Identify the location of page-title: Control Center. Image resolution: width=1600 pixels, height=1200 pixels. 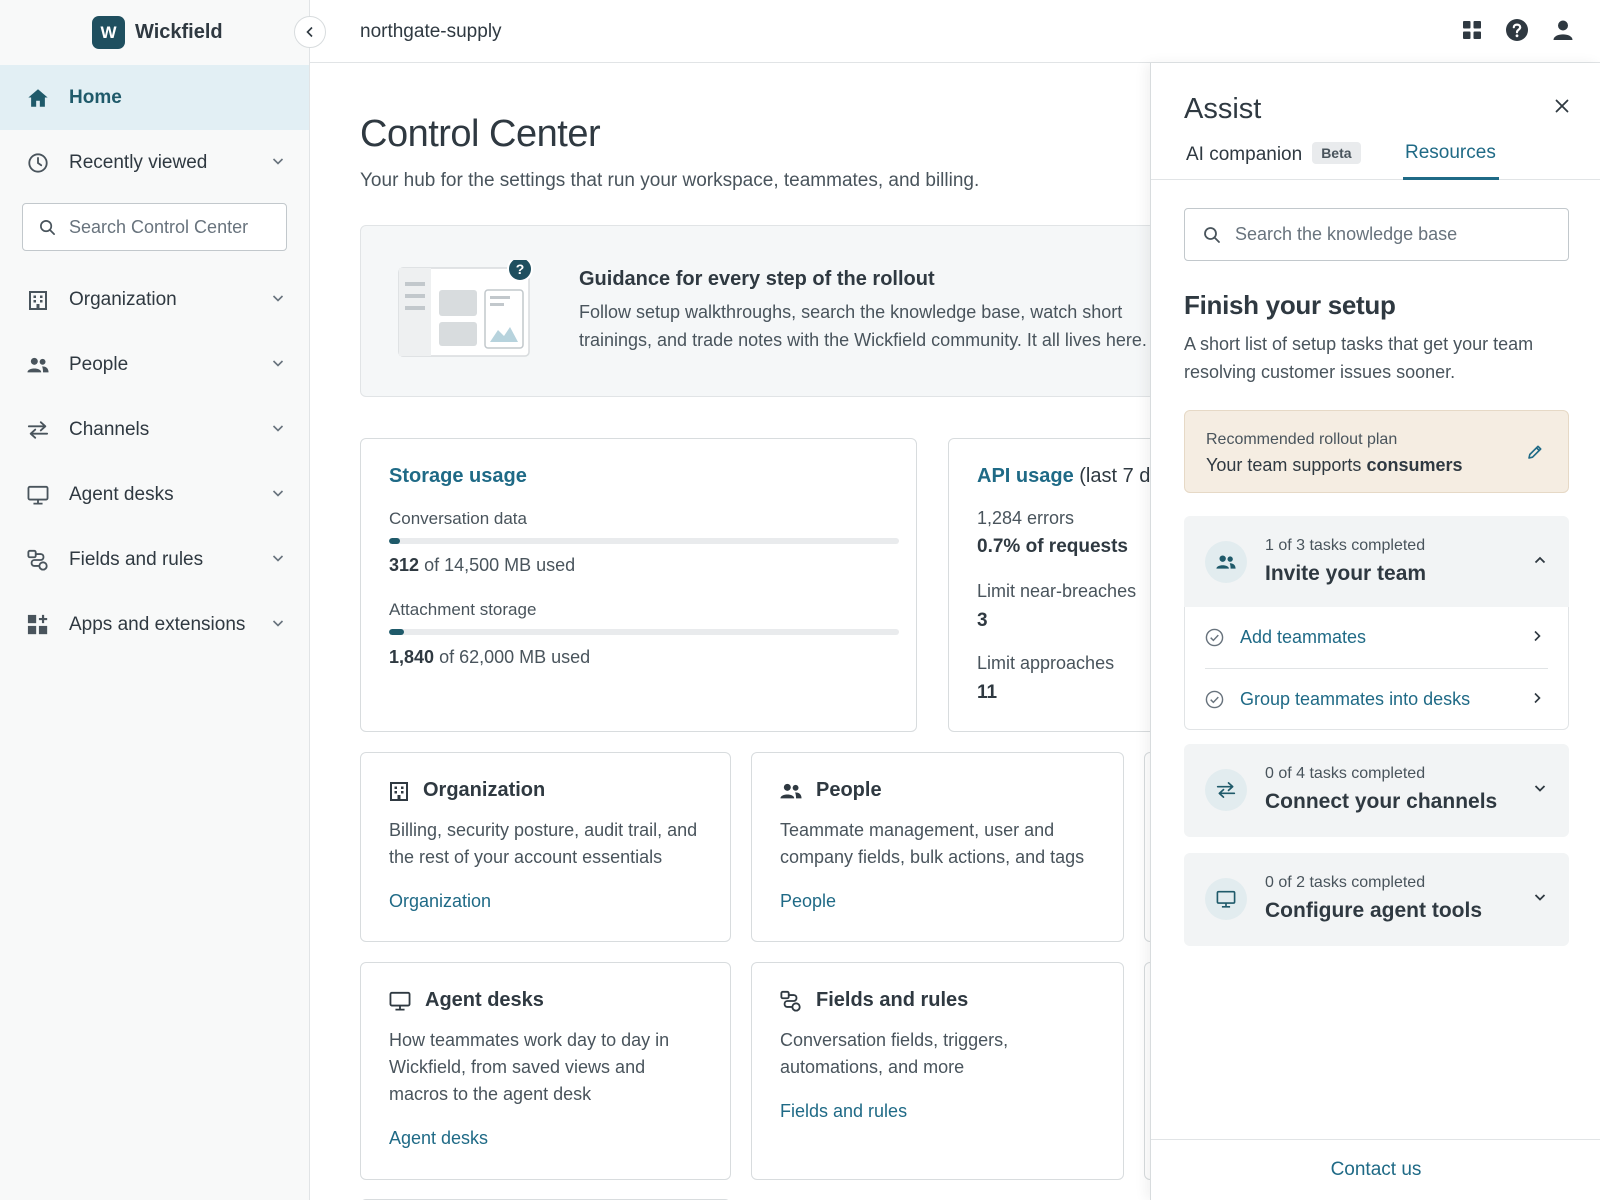
(480, 134).